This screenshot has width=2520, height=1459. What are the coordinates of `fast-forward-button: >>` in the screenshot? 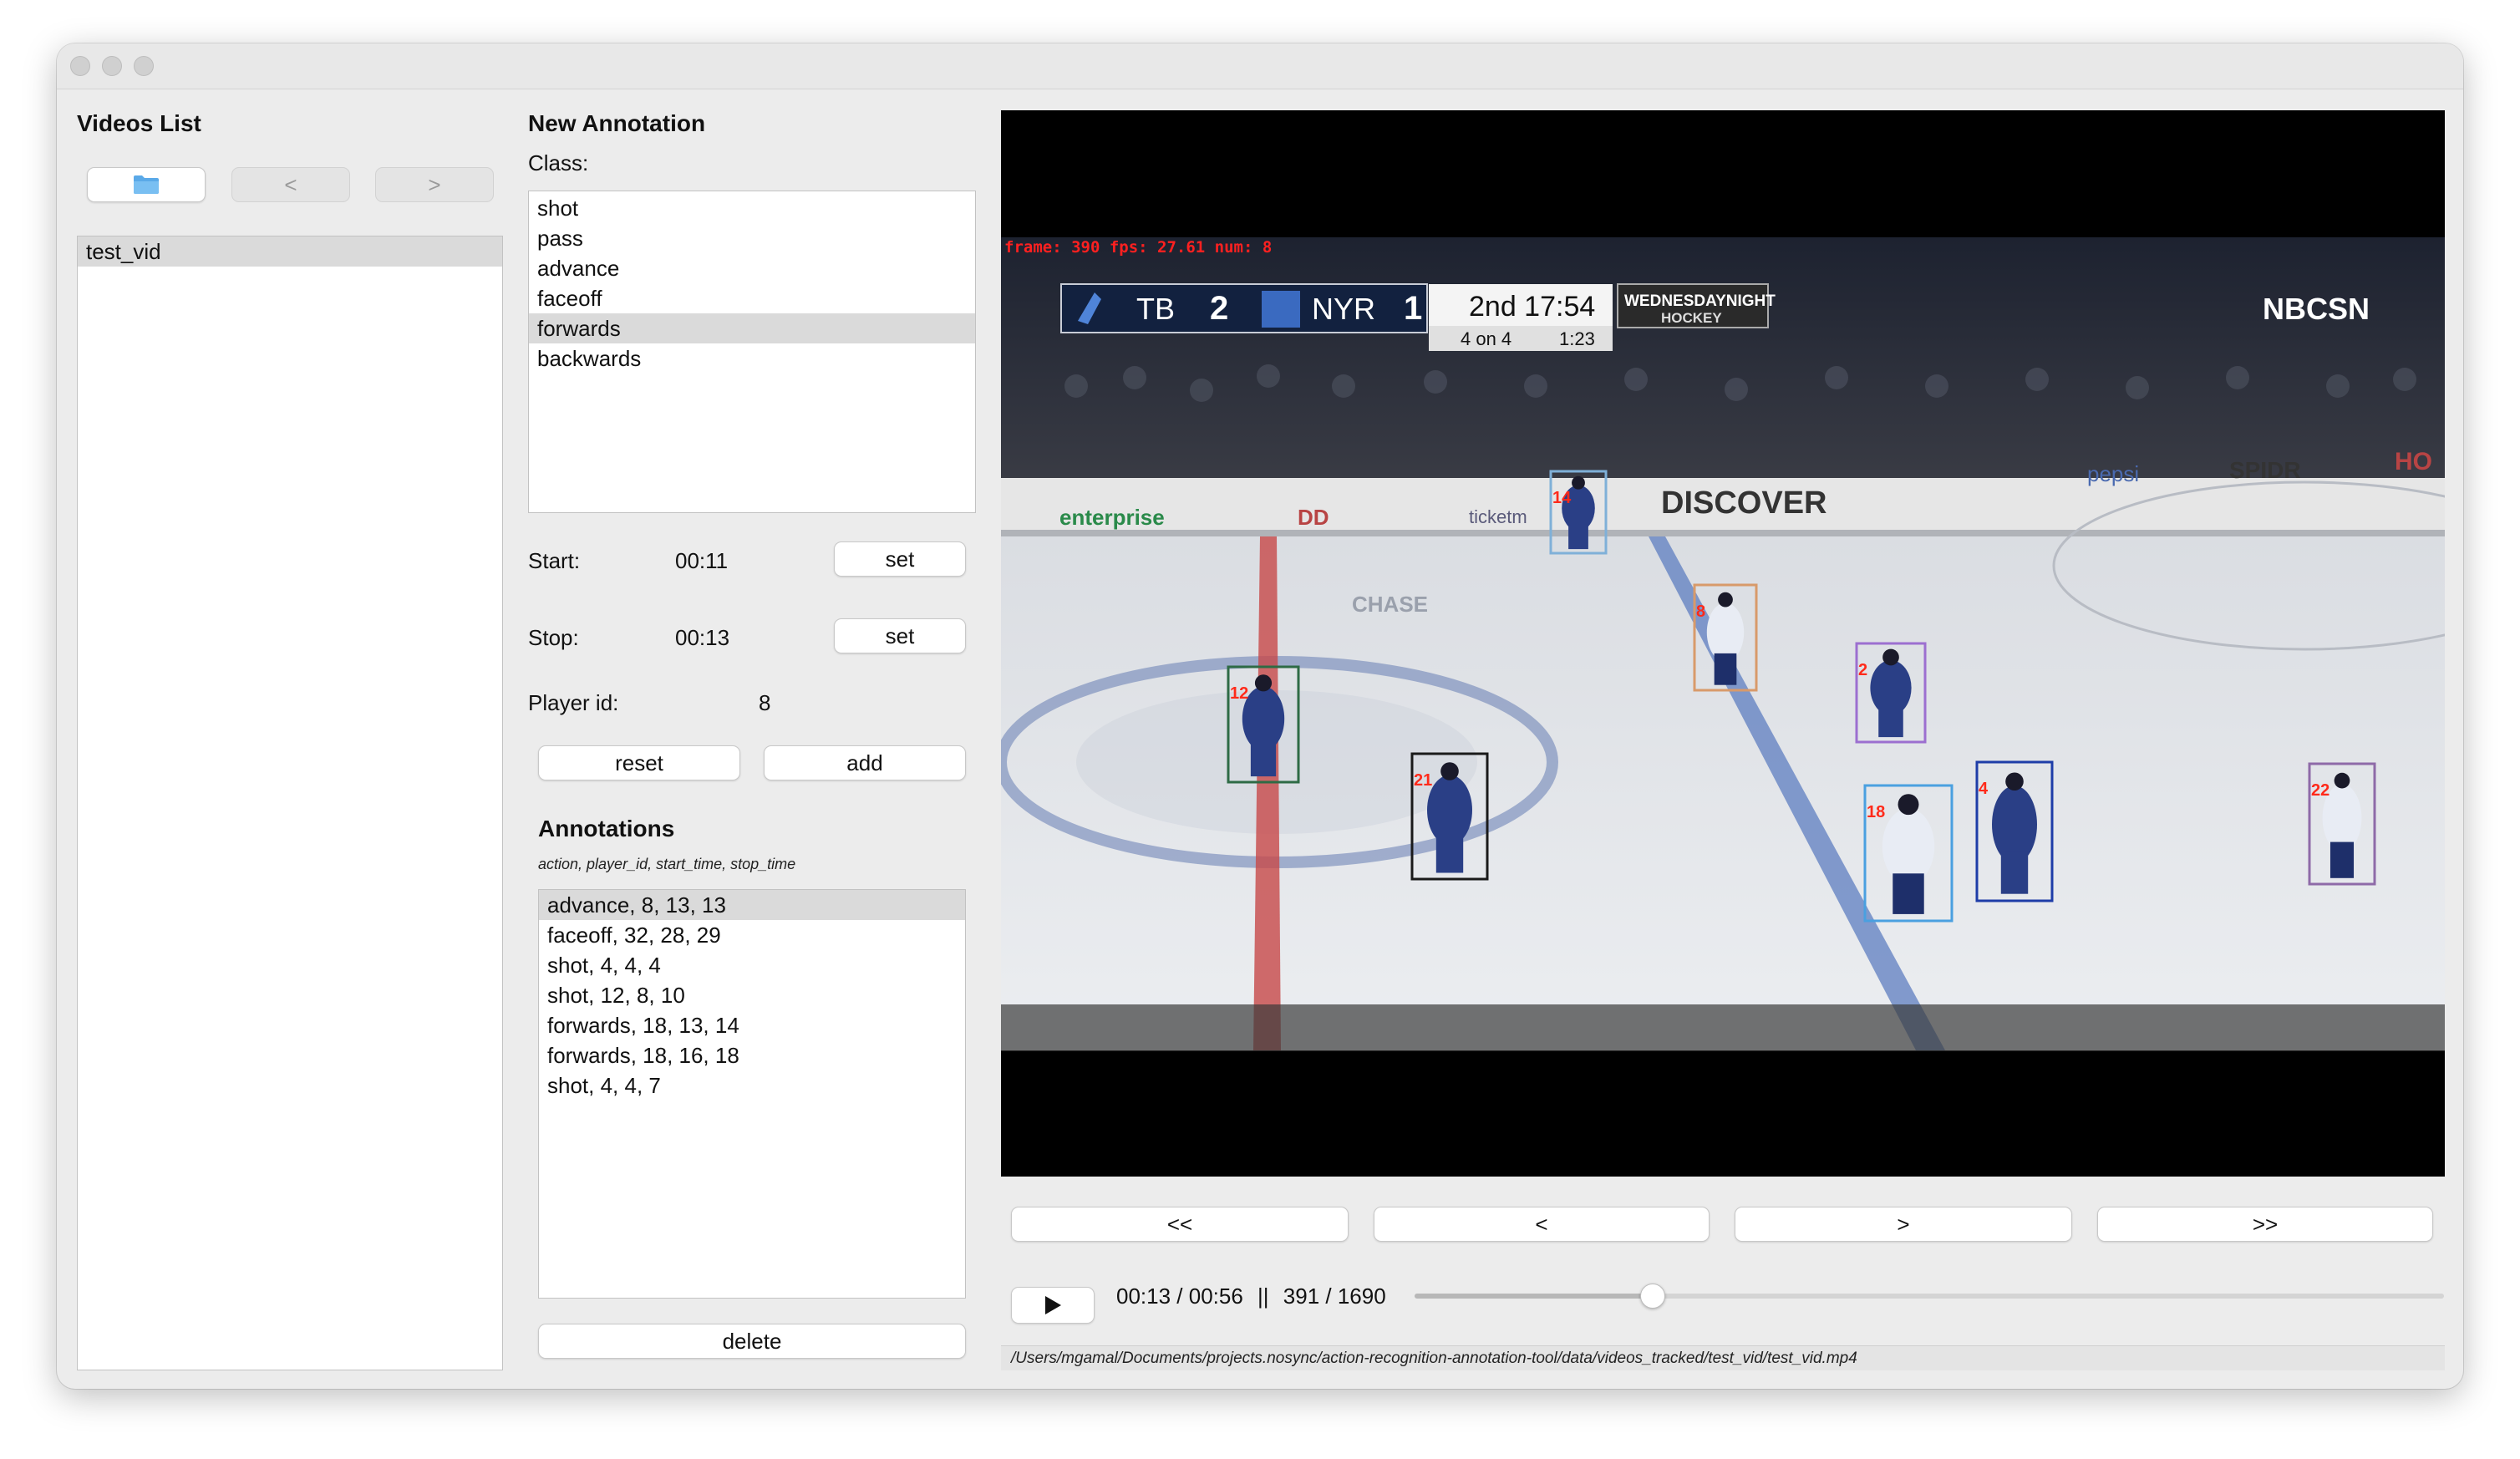 It's located at (2265, 1224).